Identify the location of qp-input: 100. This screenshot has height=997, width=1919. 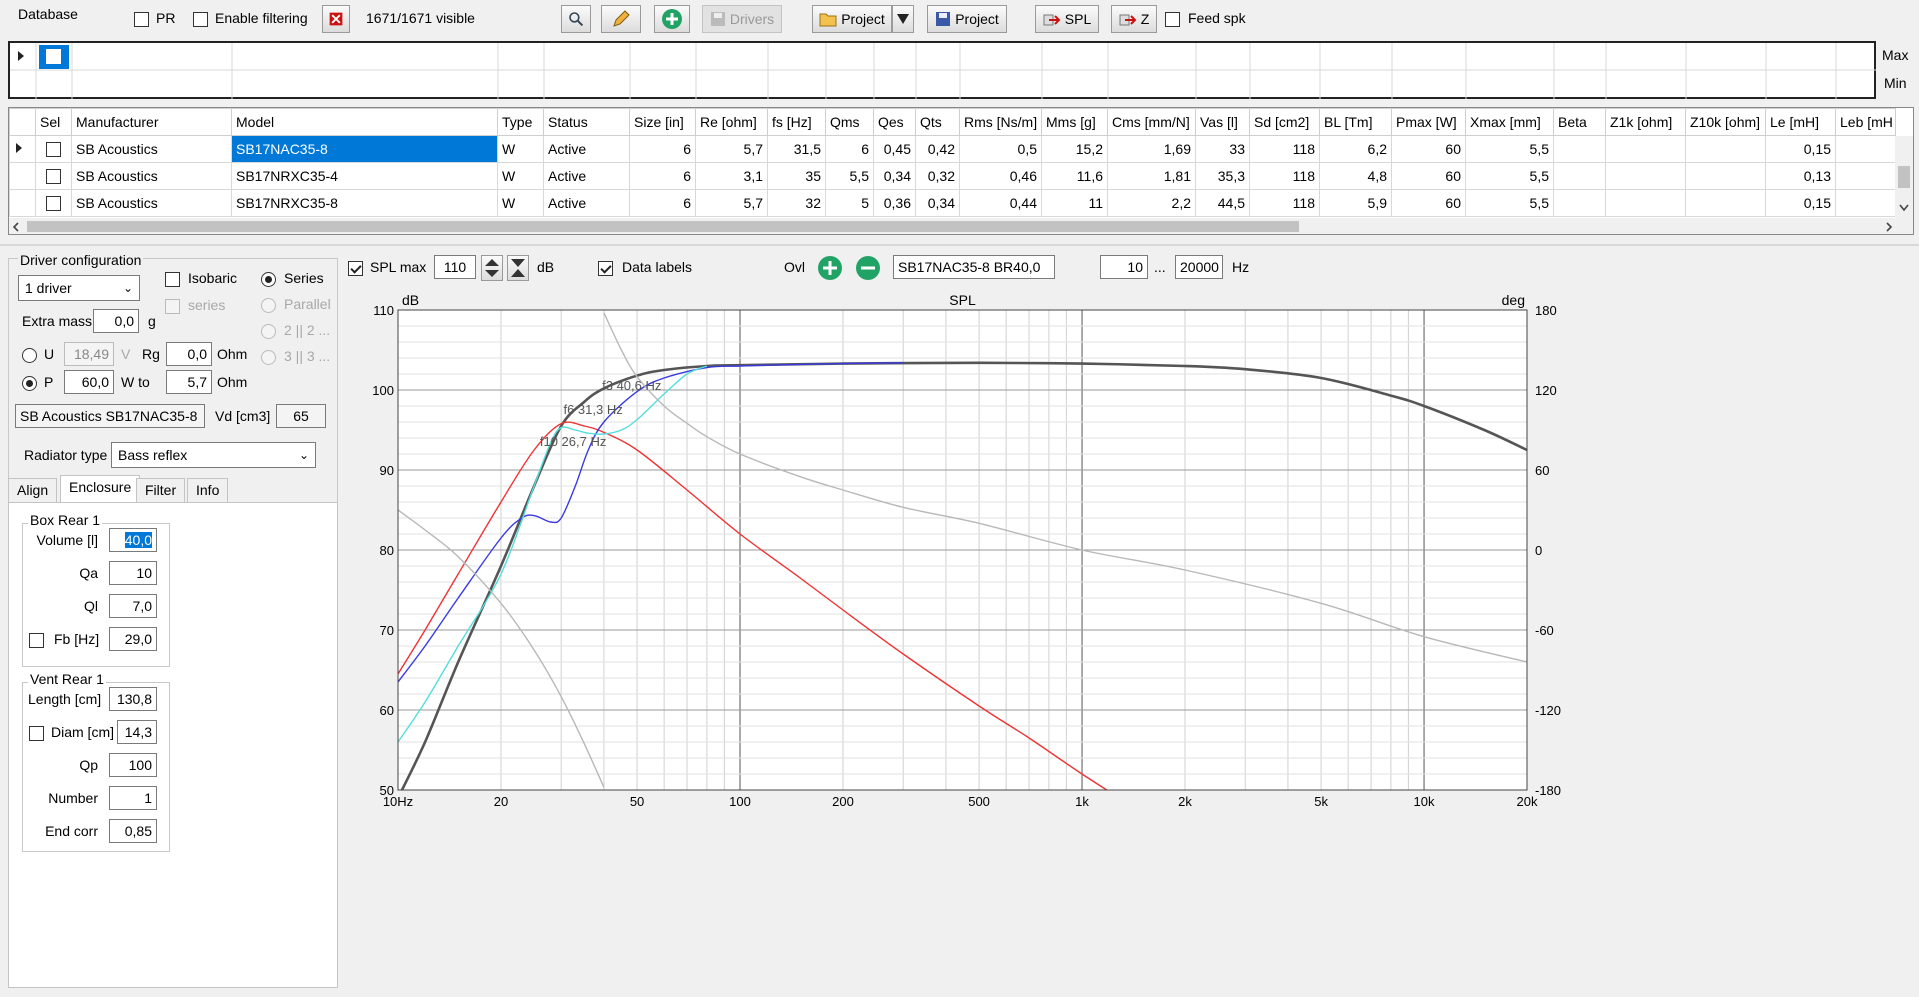
(133, 765).